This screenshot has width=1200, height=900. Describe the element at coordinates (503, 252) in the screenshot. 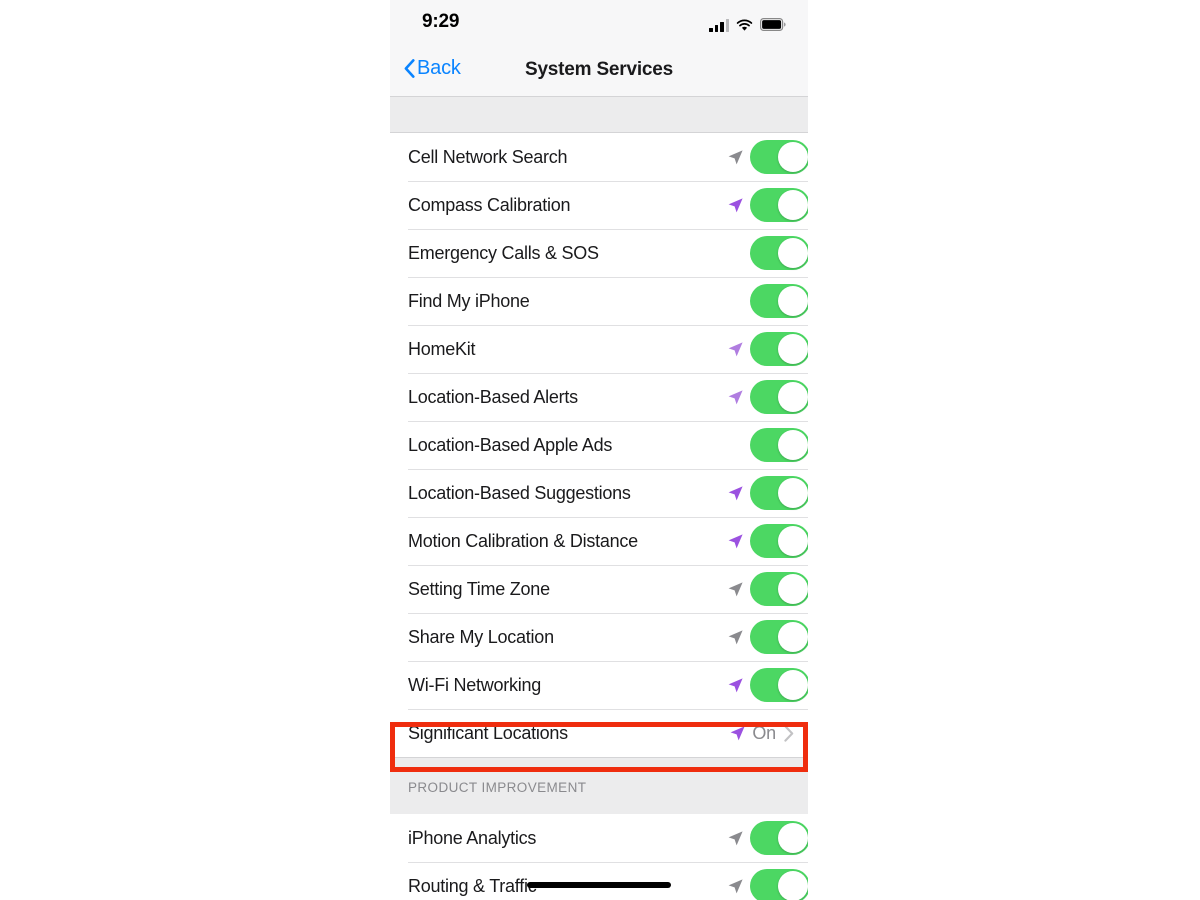

I see `settings-row-label: Emergency Calls & SOS` at that location.